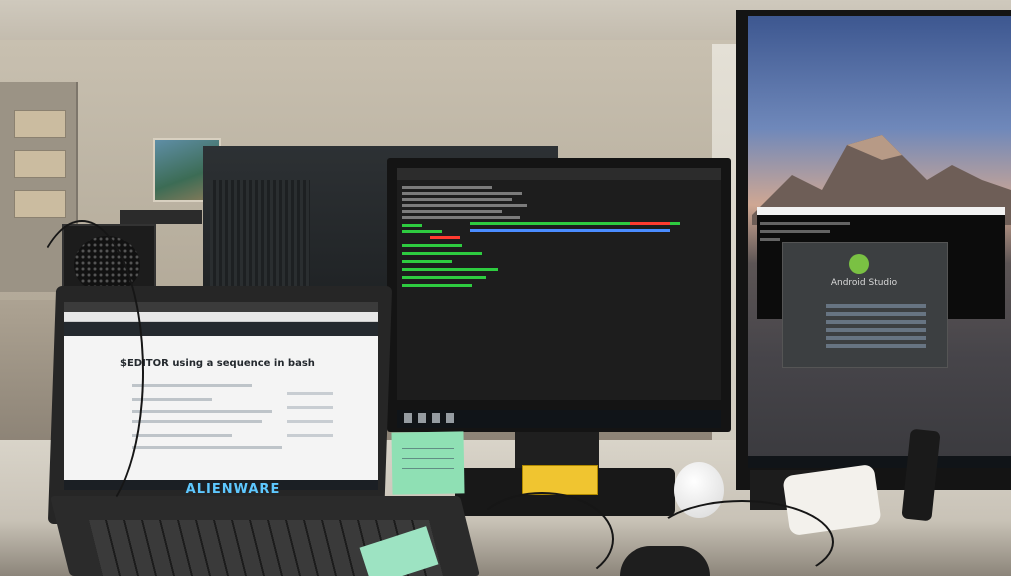 The height and width of the screenshot is (576, 1011). What do you see at coordinates (408, 418) in the screenshot?
I see `start-icon` at bounding box center [408, 418].